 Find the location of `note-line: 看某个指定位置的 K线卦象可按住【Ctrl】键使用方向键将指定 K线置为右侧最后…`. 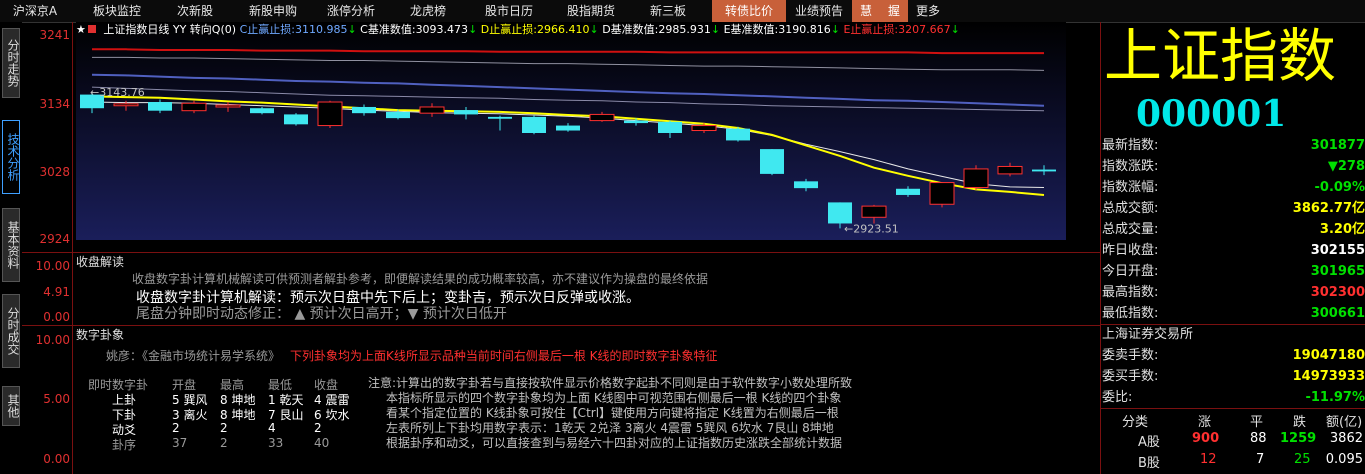

note-line: 看某个指定位置的 K线卦象可按住【Ctrl】键使用方向键将指定 K线置为右侧最后… is located at coordinates (612, 413).